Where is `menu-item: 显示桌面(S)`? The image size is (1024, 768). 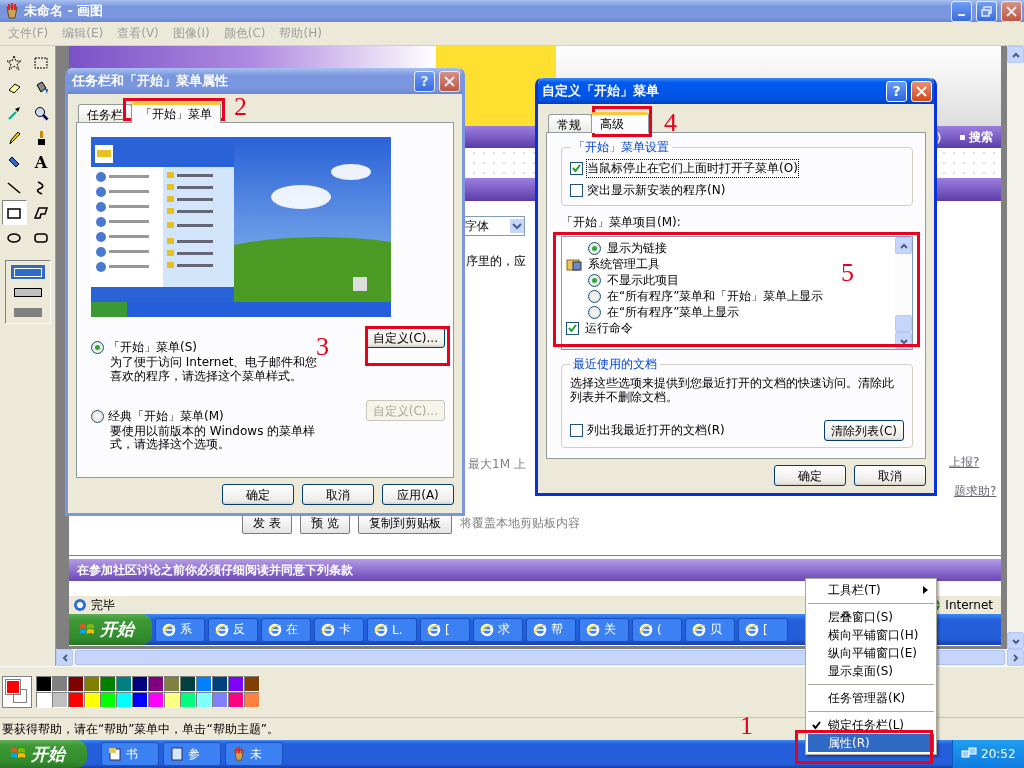 menu-item: 显示桌面(S) is located at coordinates (871, 671).